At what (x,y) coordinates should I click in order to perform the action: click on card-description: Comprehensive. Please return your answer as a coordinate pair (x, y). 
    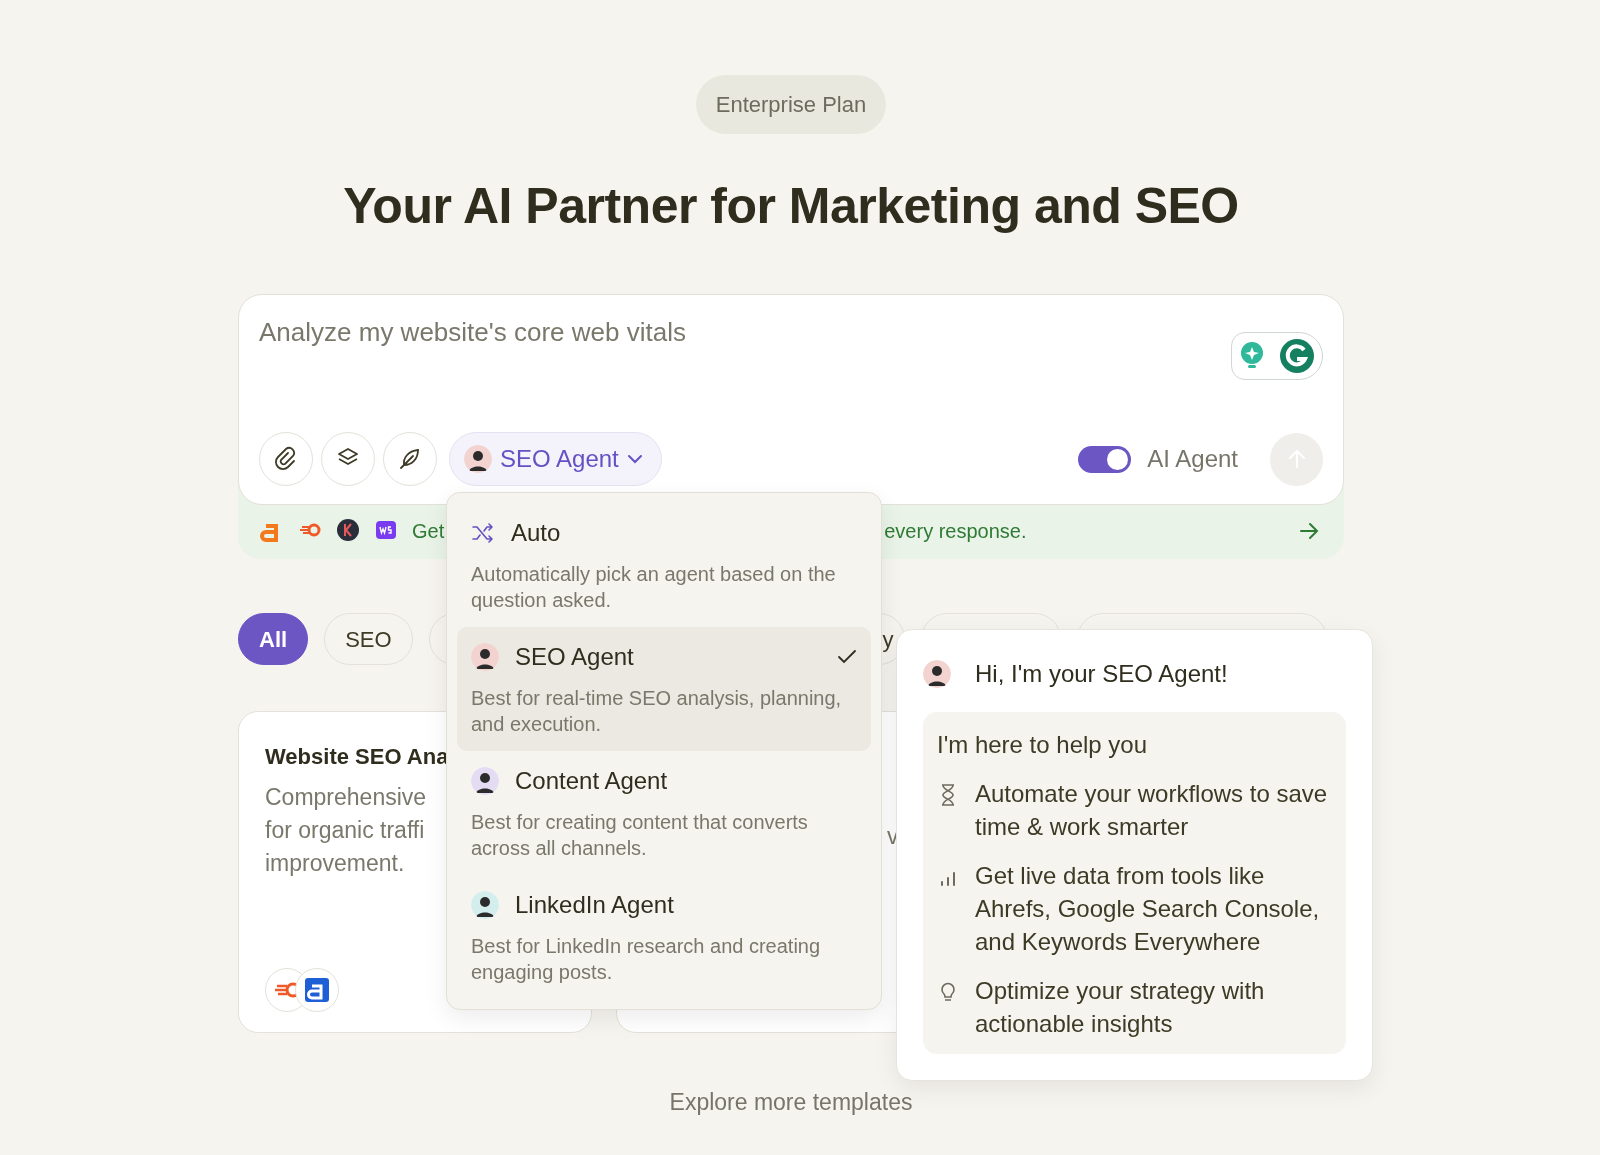
    Looking at the image, I should click on (346, 797).